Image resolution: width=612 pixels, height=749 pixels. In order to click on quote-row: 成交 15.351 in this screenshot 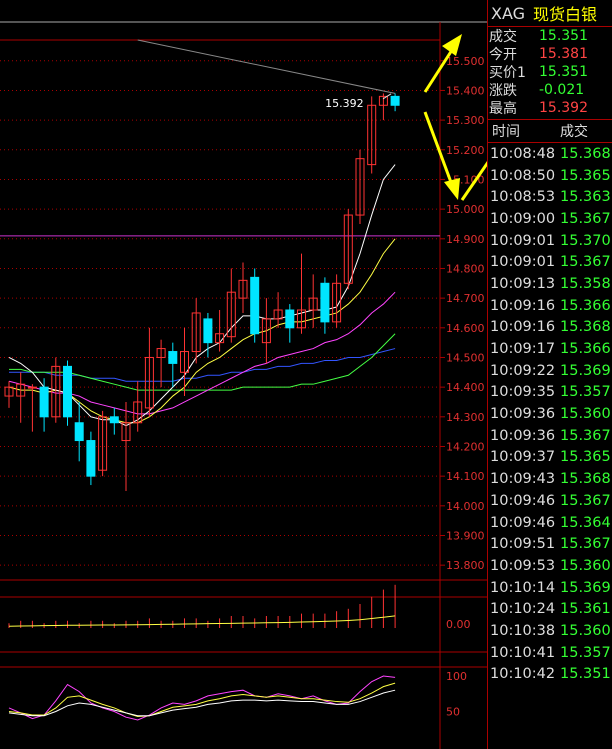, I will do `click(550, 36)`.